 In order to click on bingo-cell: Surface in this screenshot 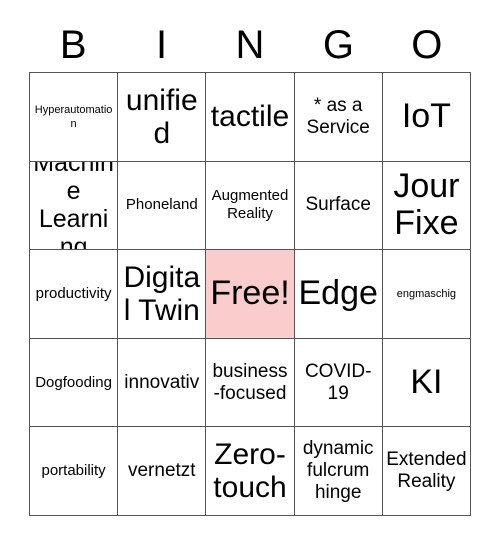, I will do `click(338, 206)`.